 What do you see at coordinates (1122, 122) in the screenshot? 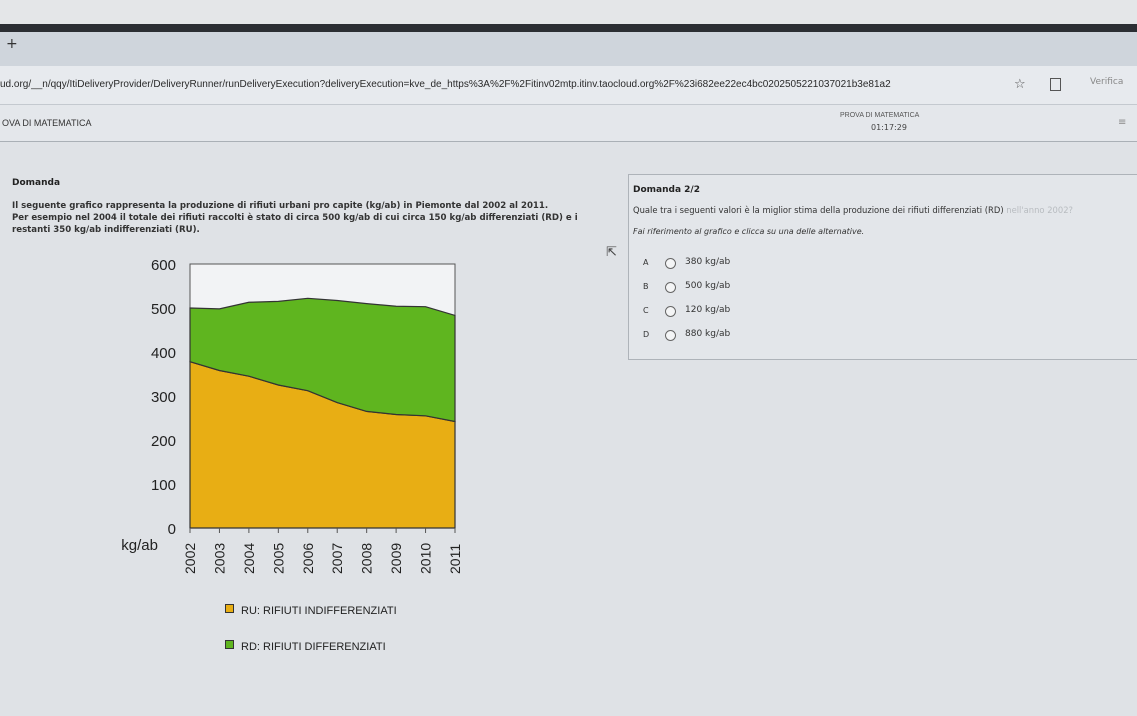
I see `menu-icon: ≡` at bounding box center [1122, 122].